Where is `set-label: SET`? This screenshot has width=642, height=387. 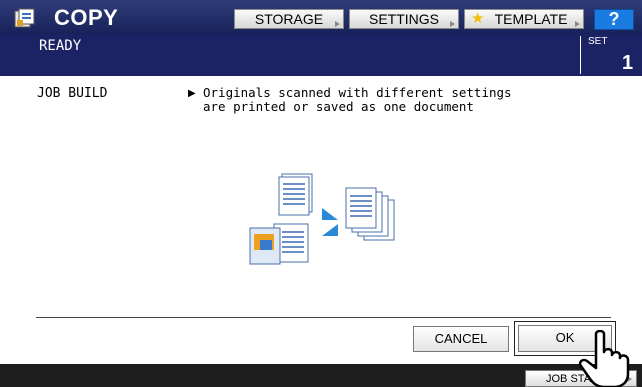 set-label: SET is located at coordinates (598, 41).